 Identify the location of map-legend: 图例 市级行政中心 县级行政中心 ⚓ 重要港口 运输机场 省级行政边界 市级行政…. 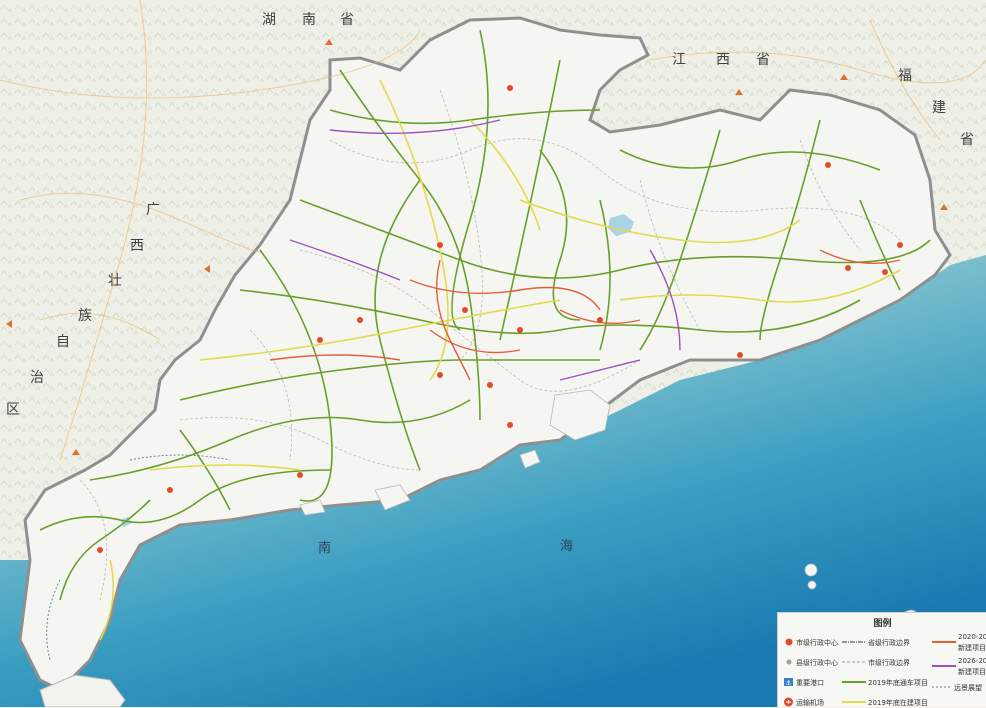
(881, 659).